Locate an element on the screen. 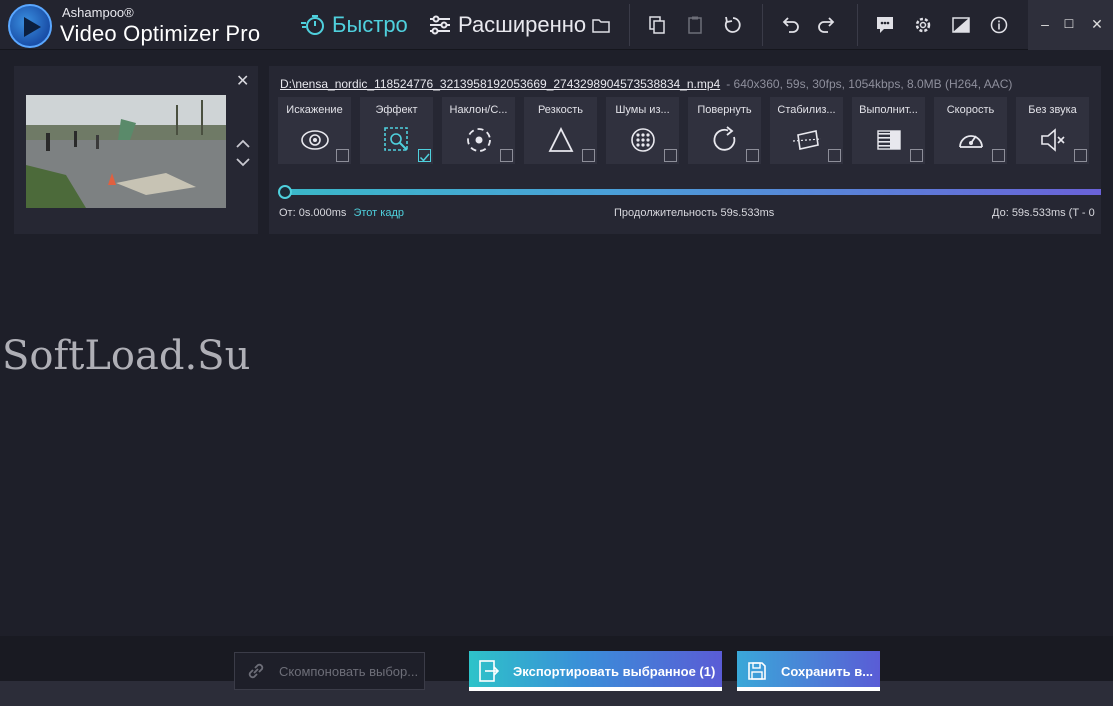  time-from: От: 0s.000ms Этот кадр is located at coordinates (341, 213).